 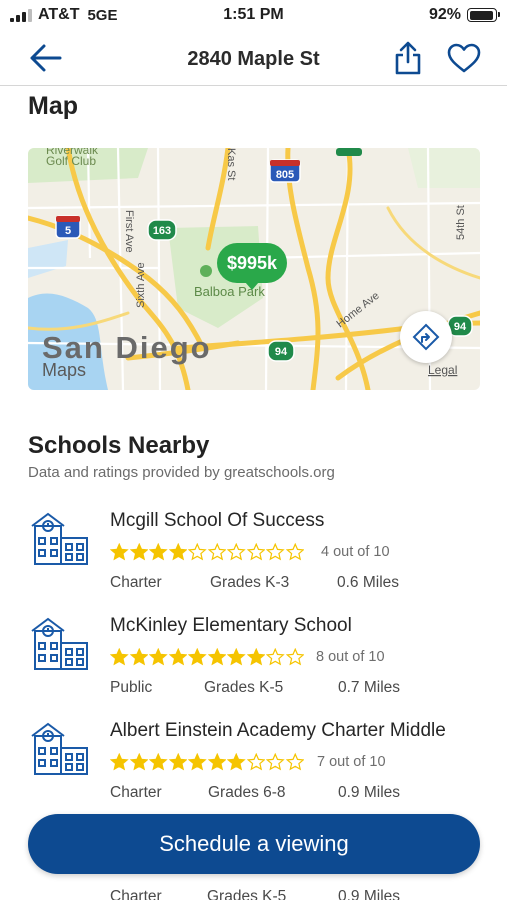 I want to click on rating-text: 4 out of 10, so click(x=355, y=552).